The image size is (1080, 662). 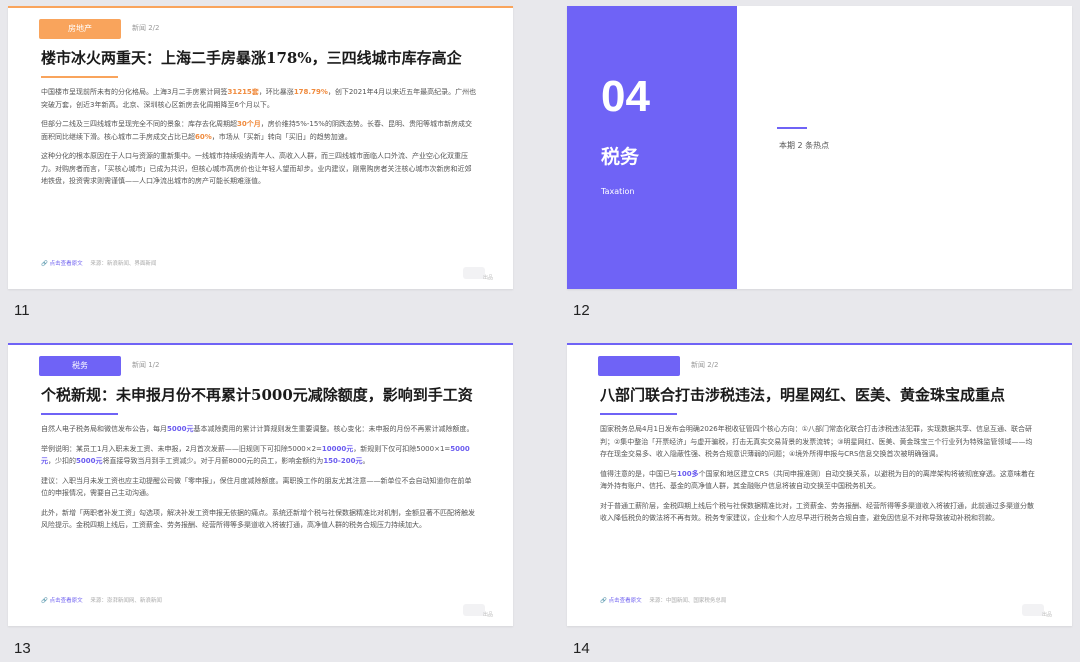 I want to click on paragraph-text: ，环比暴涨, so click(x=276, y=92).